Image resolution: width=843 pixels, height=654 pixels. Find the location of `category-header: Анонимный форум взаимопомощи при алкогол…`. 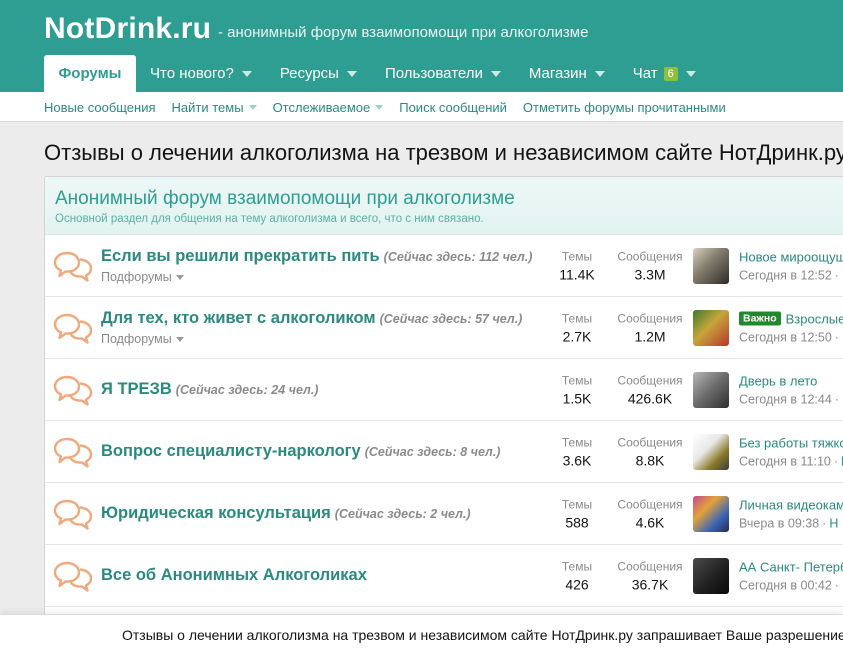

category-header: Анонимный форум взаимопомощи при алкогол… is located at coordinates (444, 206).